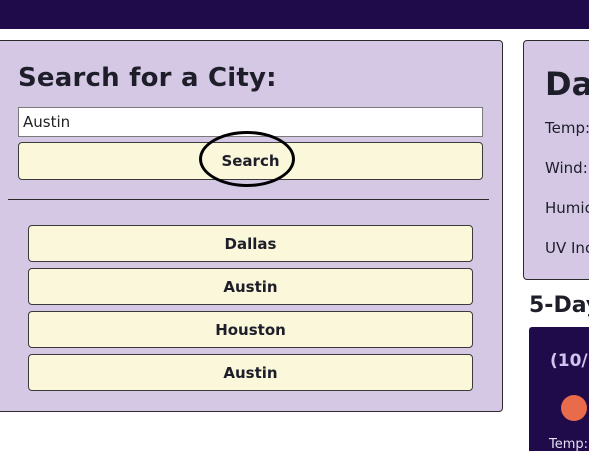 The image size is (589, 451). I want to click on current-weather-panel: Da Temp: Wind: Humic UV Inc, so click(556, 160).